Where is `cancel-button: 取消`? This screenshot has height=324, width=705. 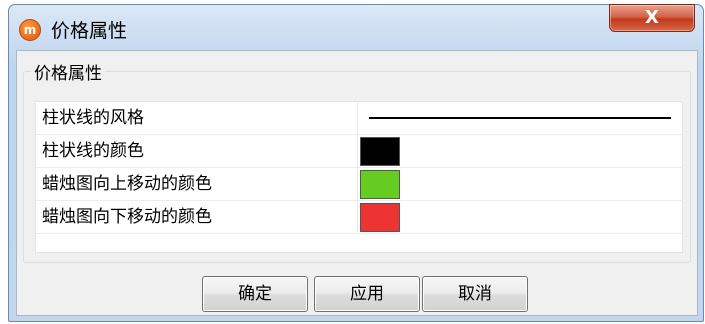
cancel-button: 取消 is located at coordinates (475, 294).